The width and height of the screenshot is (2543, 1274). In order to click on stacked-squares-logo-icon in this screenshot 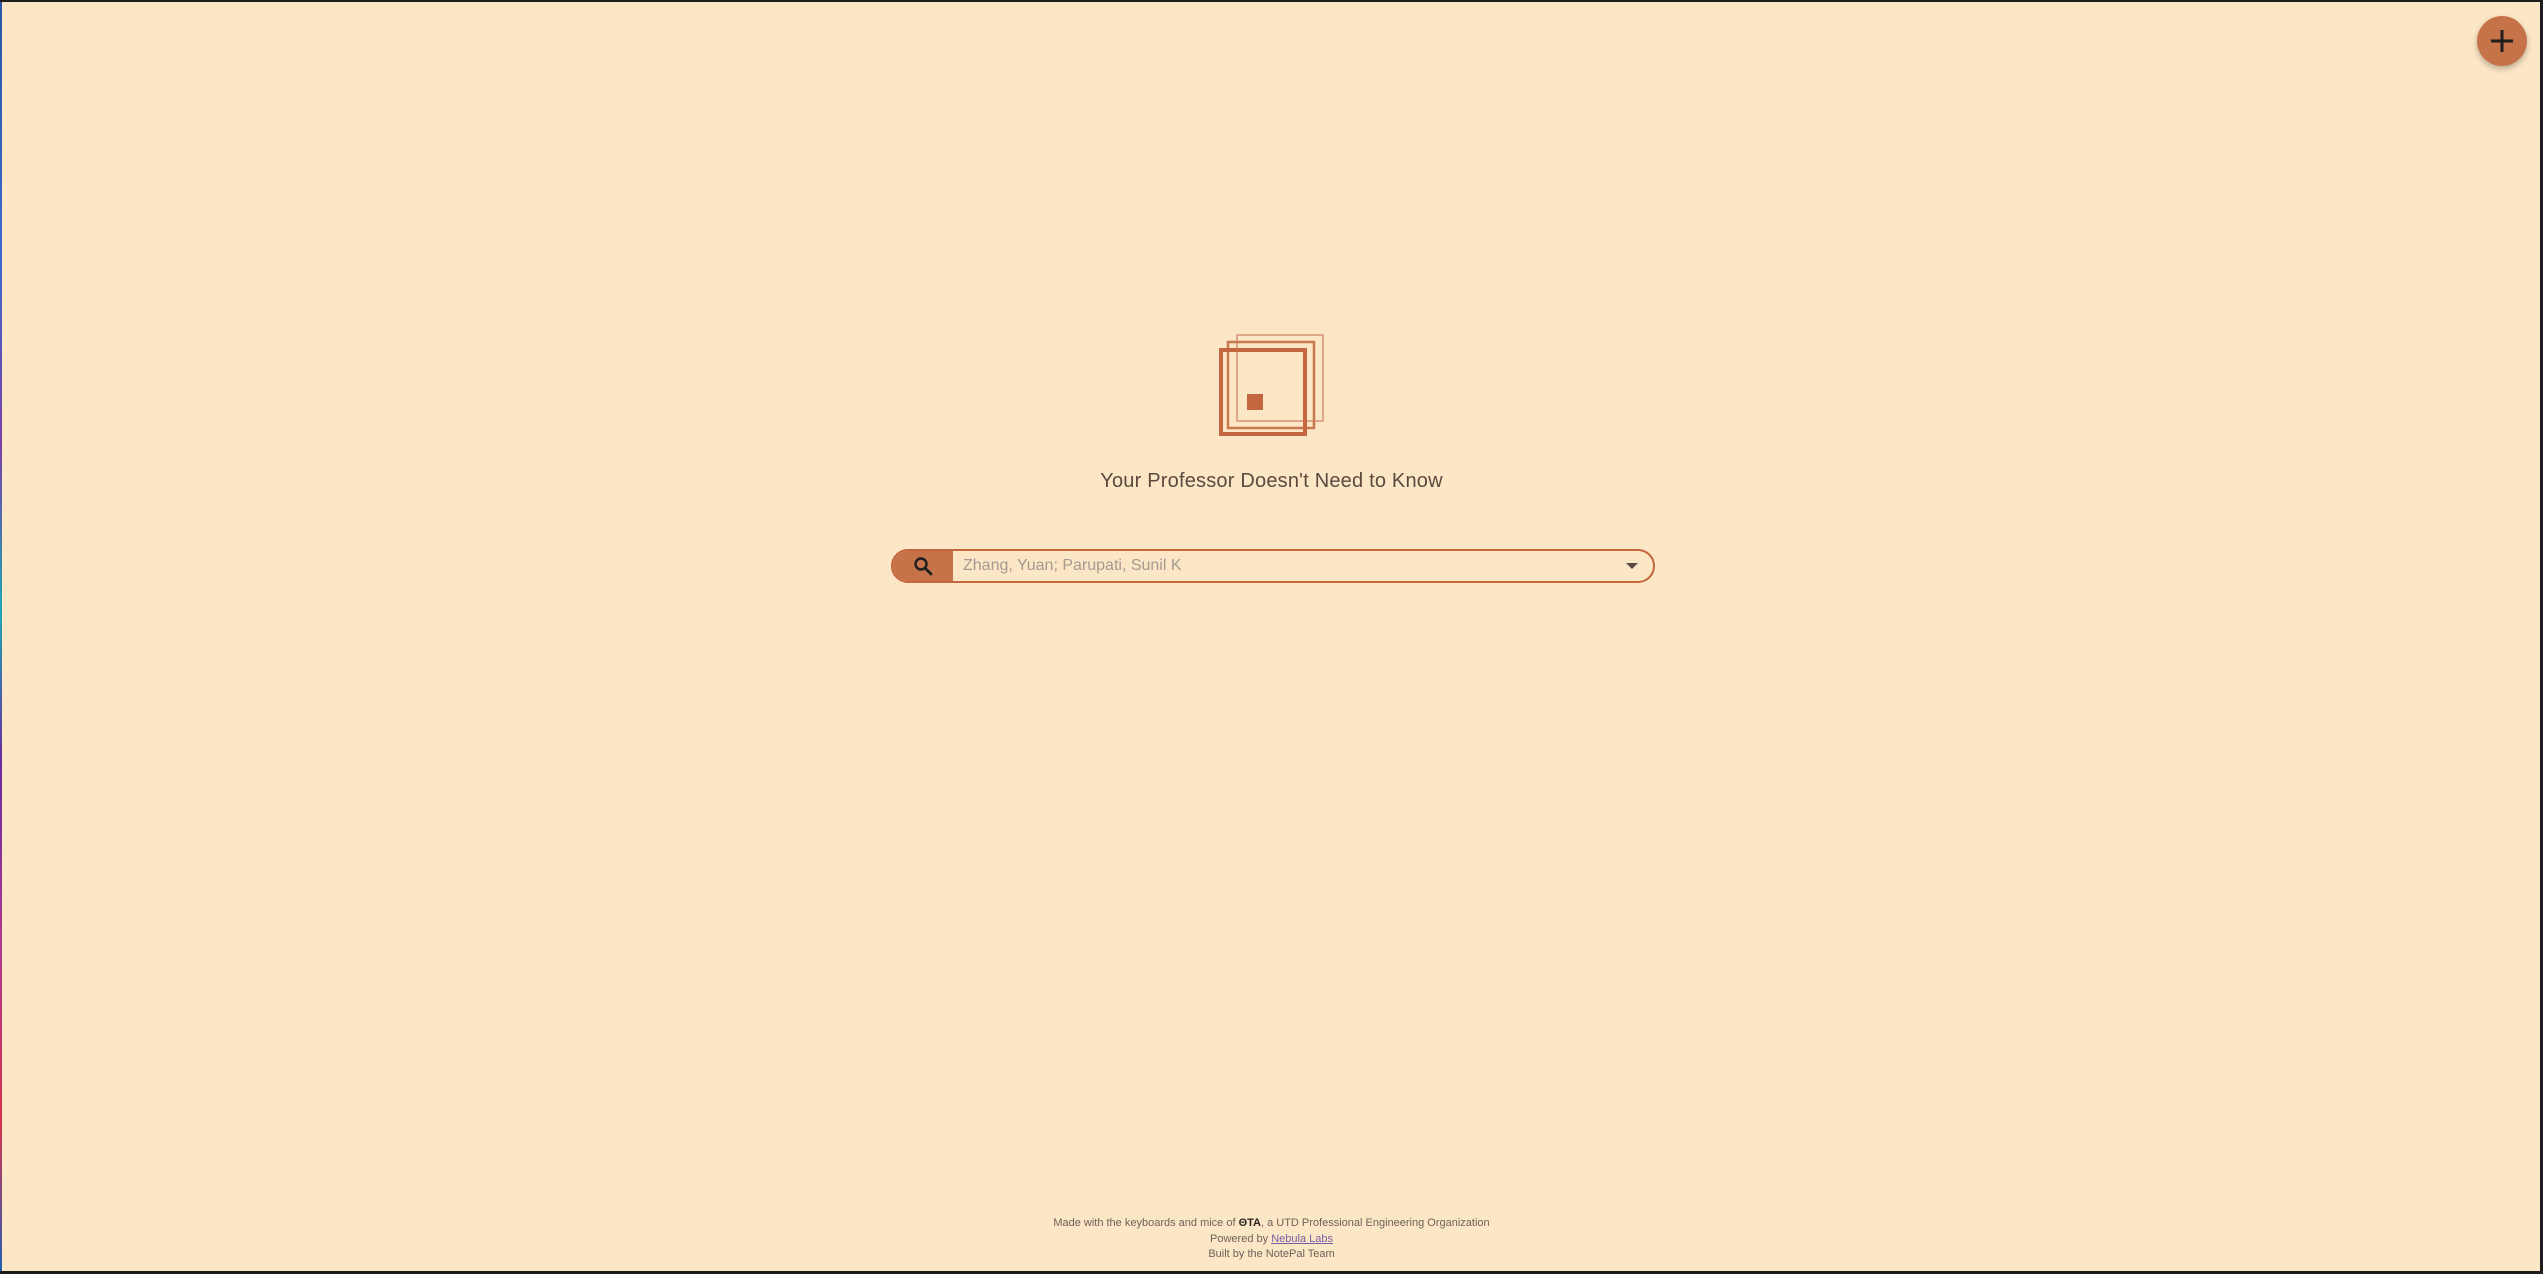, I will do `click(1271, 385)`.